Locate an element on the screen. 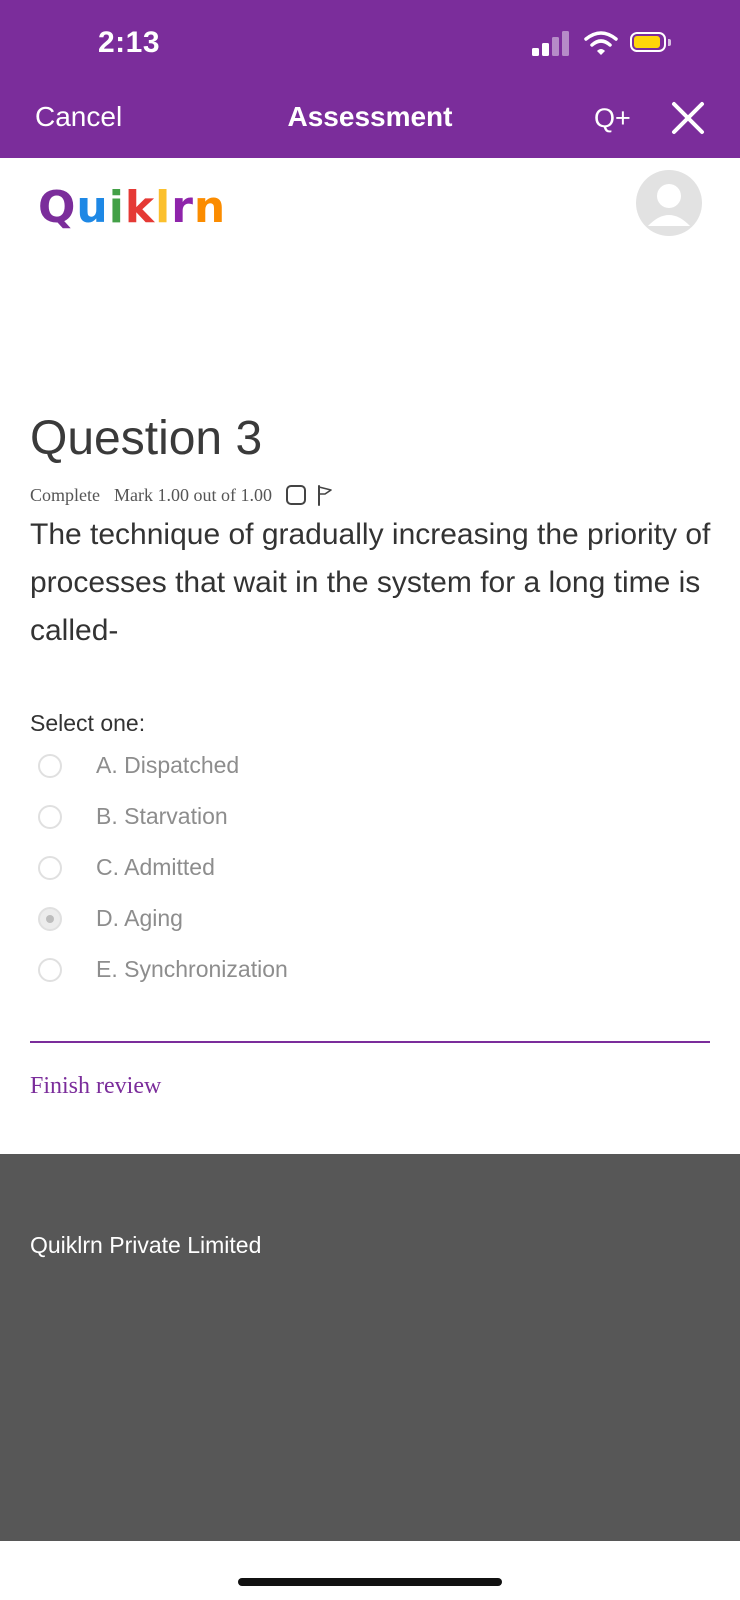 The height and width of the screenshot is (1600, 740). wifi-icon is located at coordinates (601, 43).